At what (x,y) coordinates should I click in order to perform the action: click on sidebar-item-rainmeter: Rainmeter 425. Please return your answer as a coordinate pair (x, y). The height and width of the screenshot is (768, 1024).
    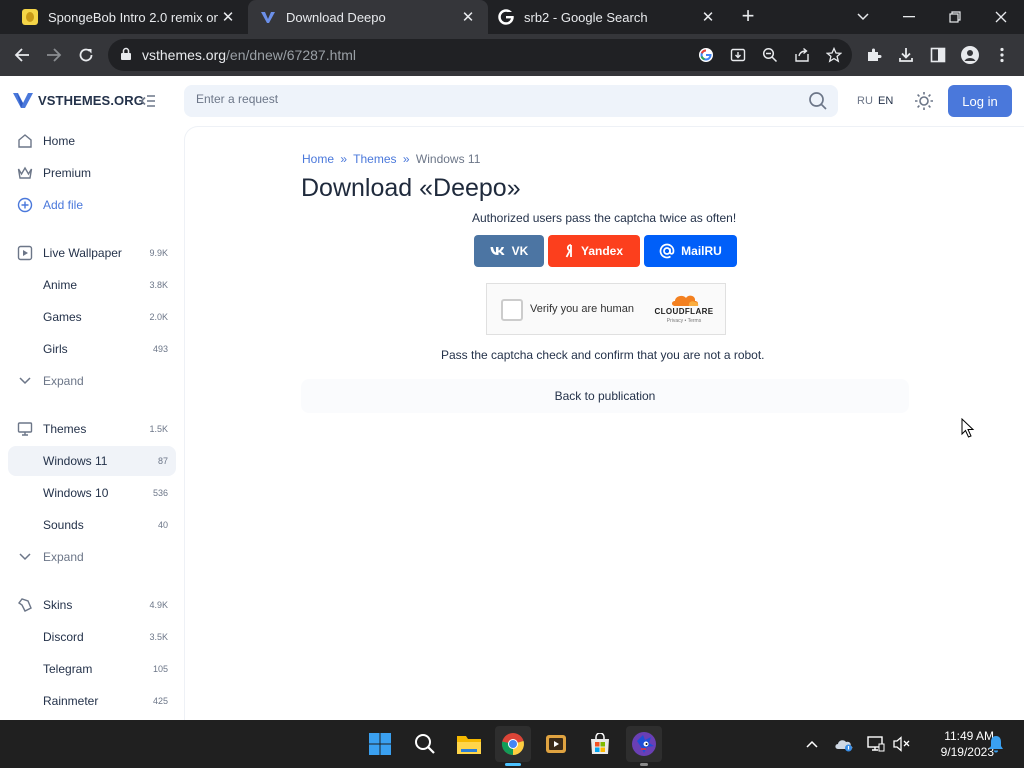
    Looking at the image, I should click on (92, 701).